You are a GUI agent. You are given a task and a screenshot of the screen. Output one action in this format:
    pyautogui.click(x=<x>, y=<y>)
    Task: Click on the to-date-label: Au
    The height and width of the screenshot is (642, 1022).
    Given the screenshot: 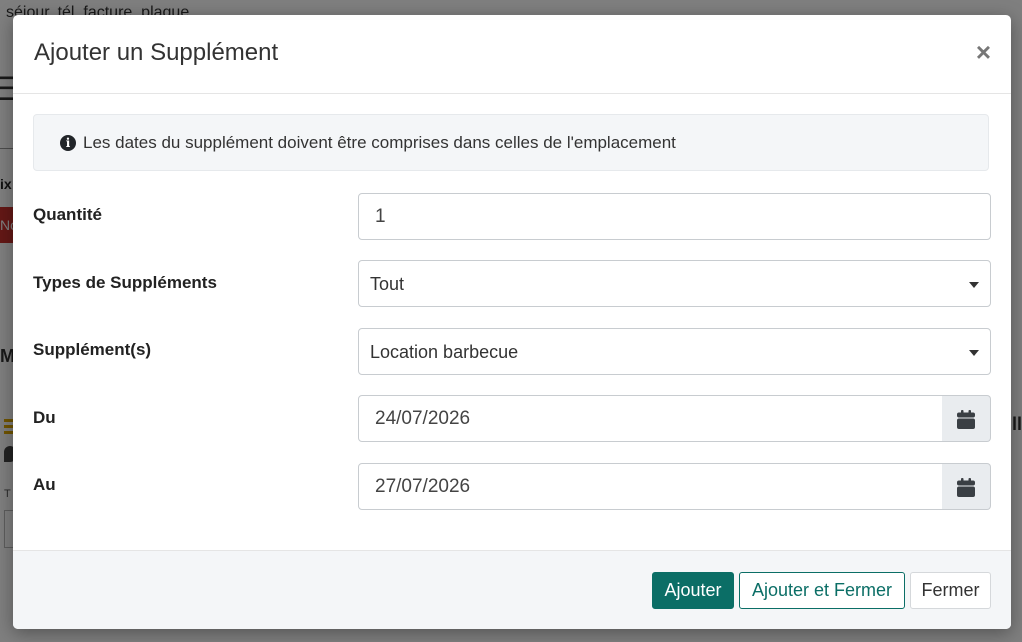 What is the action you would take?
    pyautogui.click(x=44, y=484)
    